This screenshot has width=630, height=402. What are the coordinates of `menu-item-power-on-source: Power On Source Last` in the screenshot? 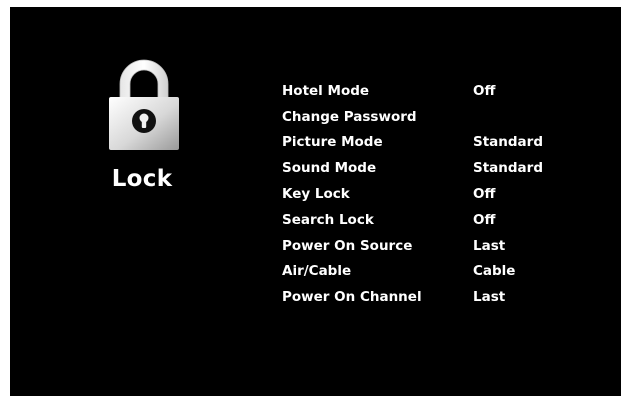 It's located at (432, 246).